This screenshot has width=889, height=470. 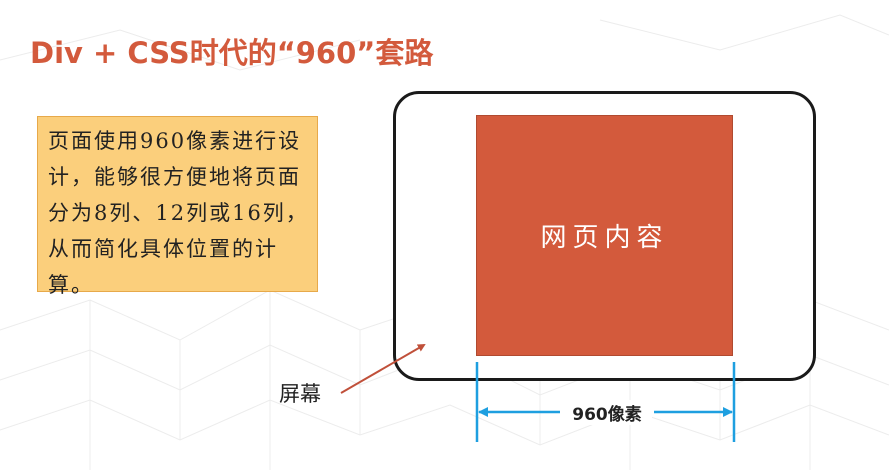 I want to click on screen-label: 屏幕, so click(x=300, y=394).